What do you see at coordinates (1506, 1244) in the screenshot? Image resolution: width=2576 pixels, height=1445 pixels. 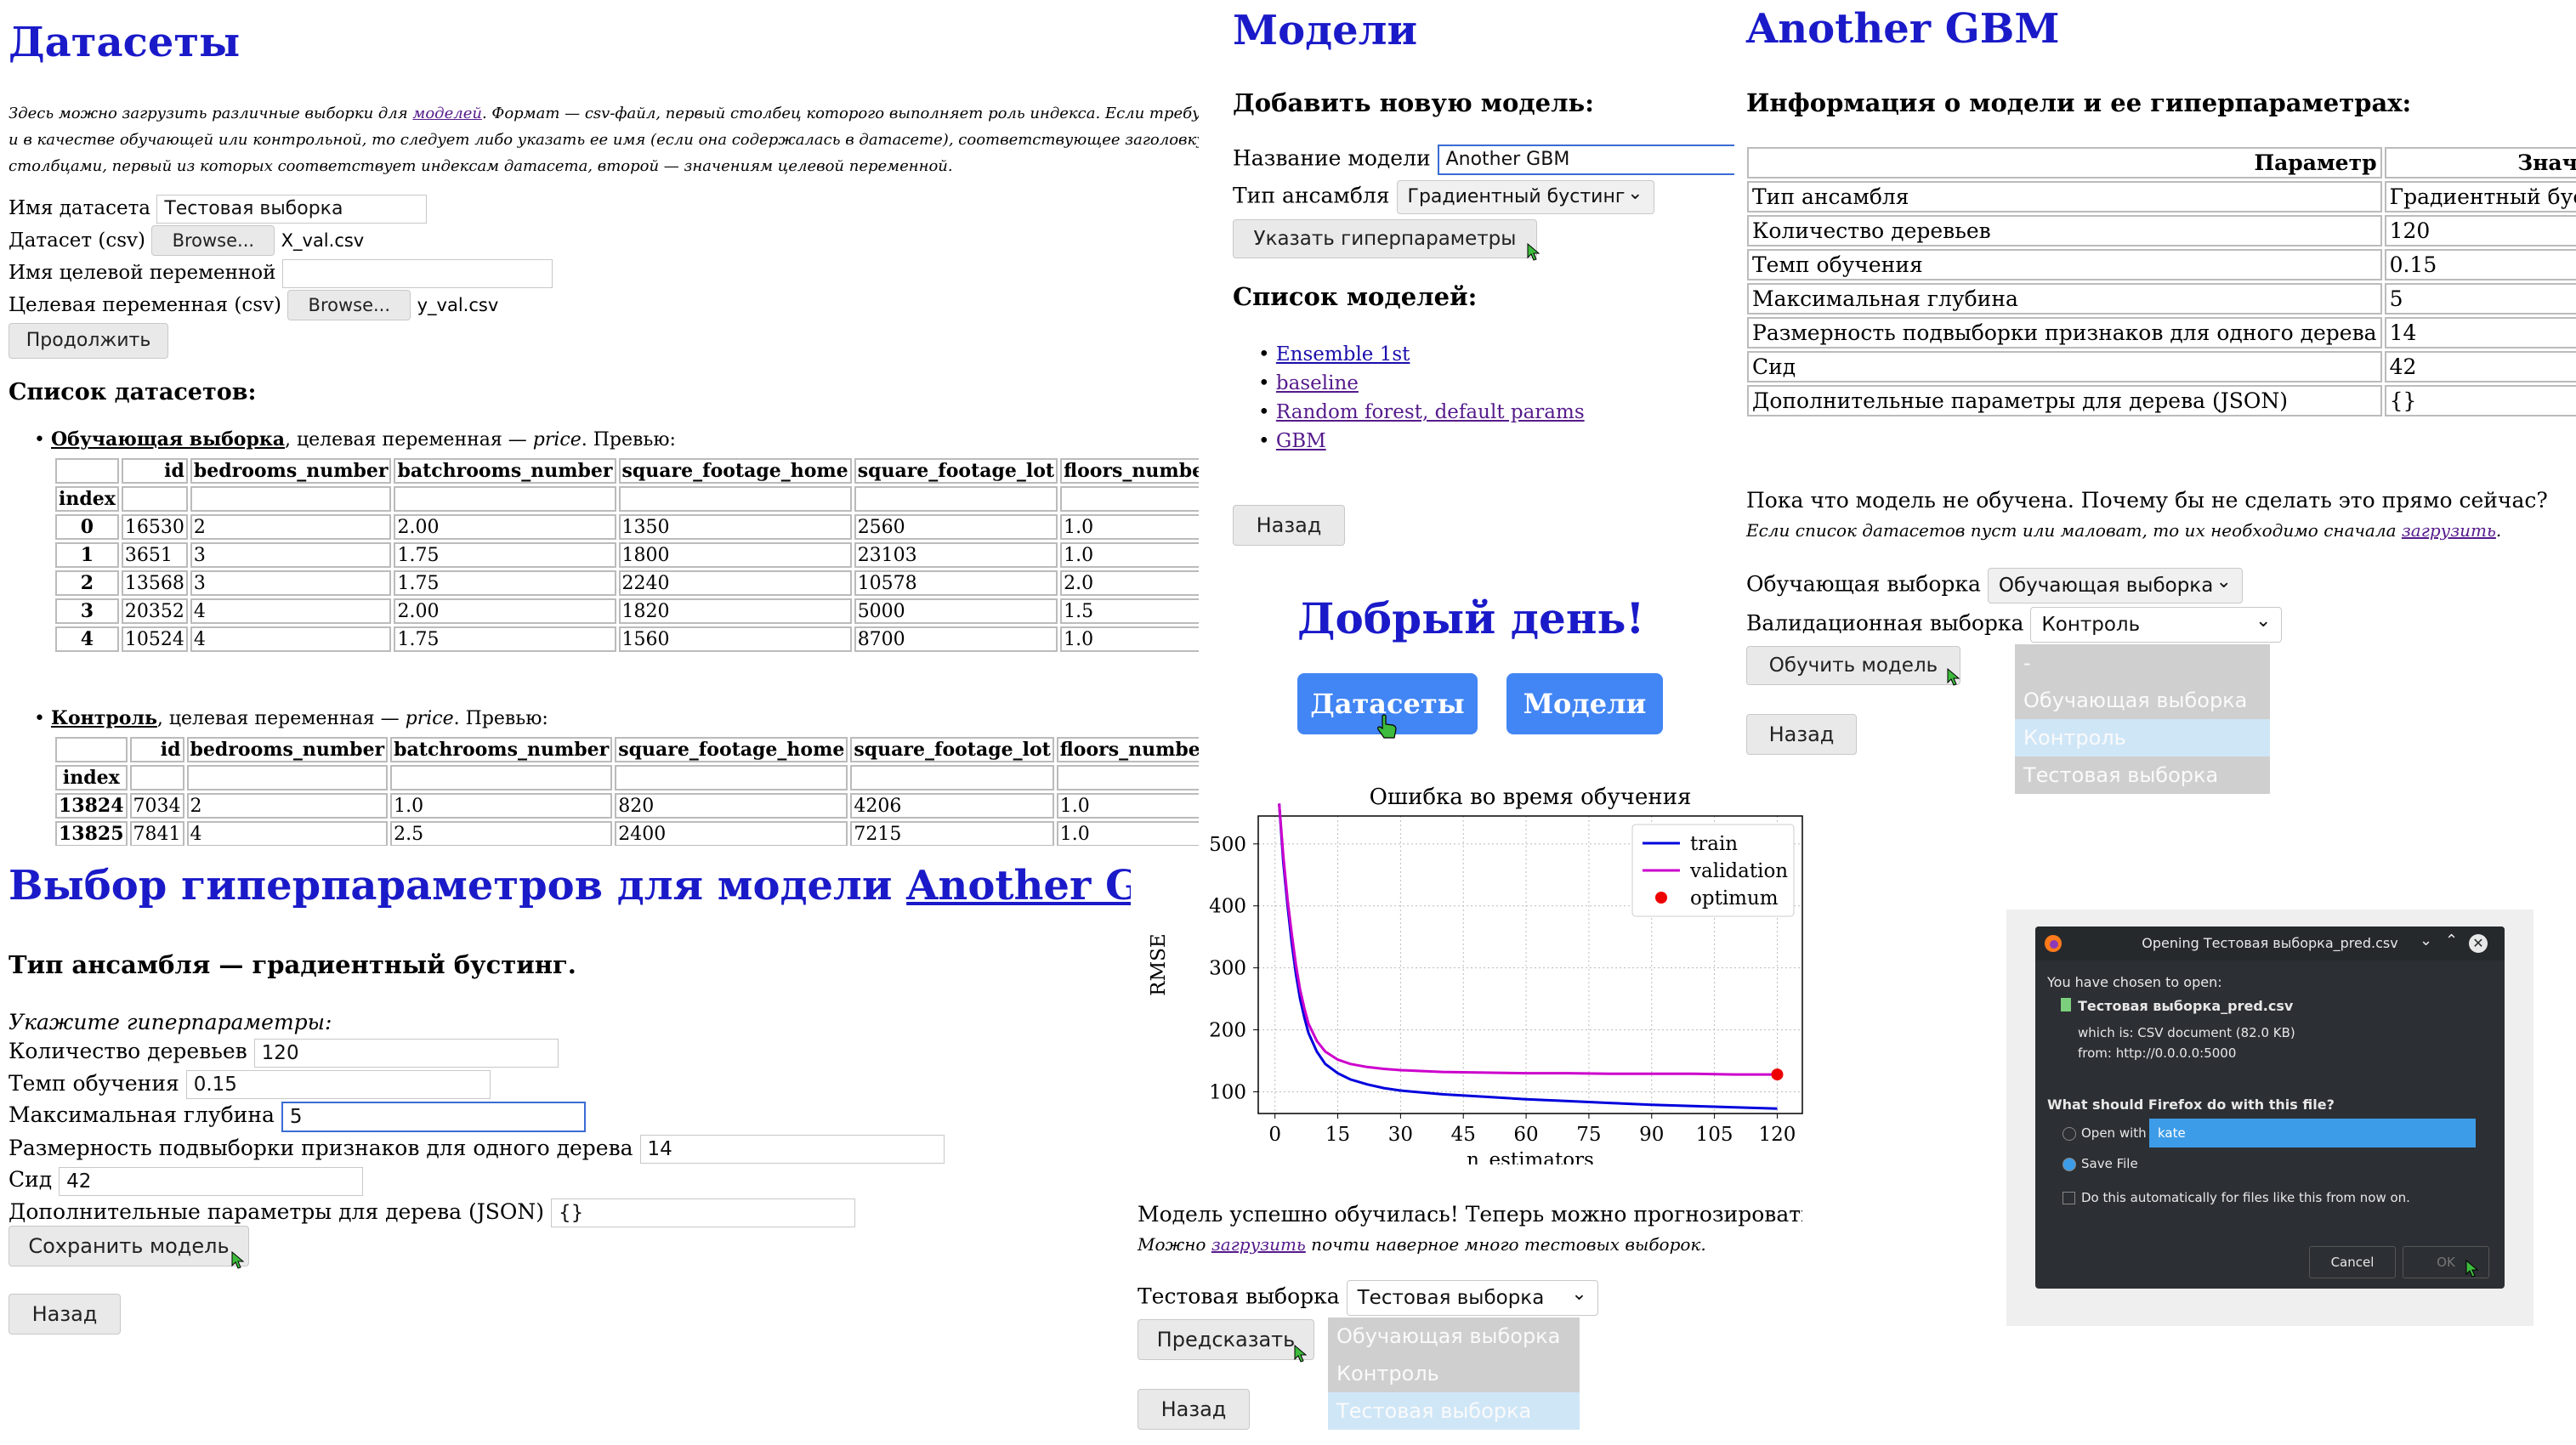 I see `hint-text: почти наверное много тестовых выборок.` at bounding box center [1506, 1244].